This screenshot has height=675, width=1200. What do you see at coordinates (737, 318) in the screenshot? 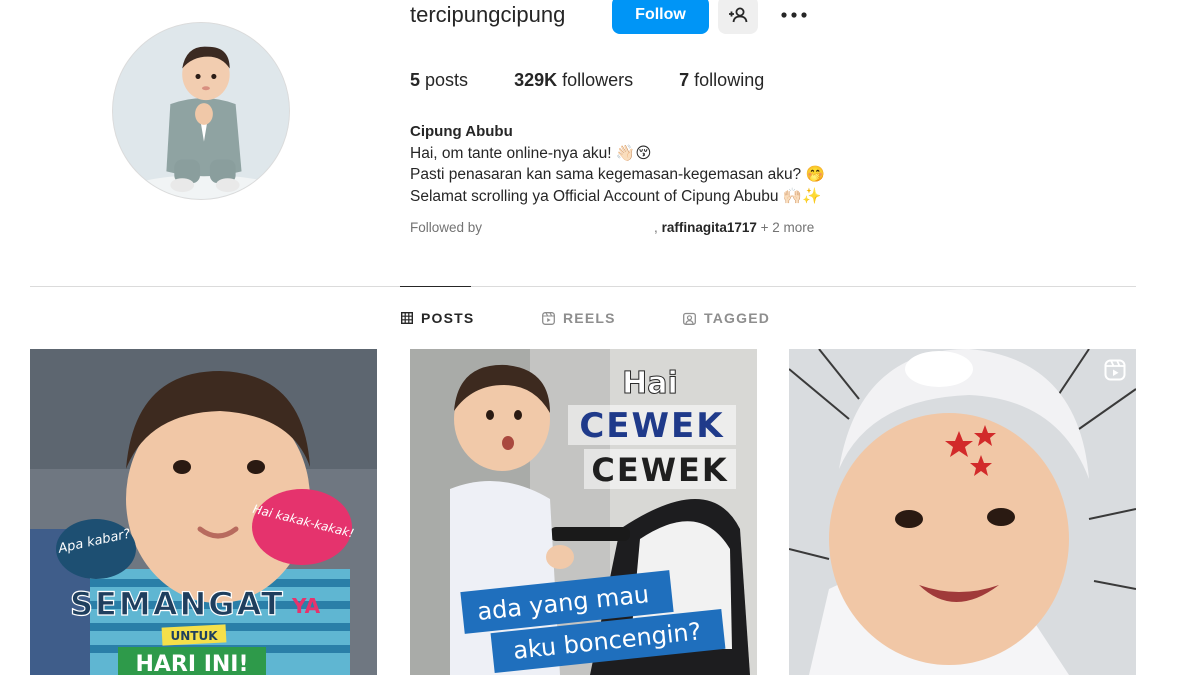
I see `tab-tagged-label: TAGGED` at bounding box center [737, 318].